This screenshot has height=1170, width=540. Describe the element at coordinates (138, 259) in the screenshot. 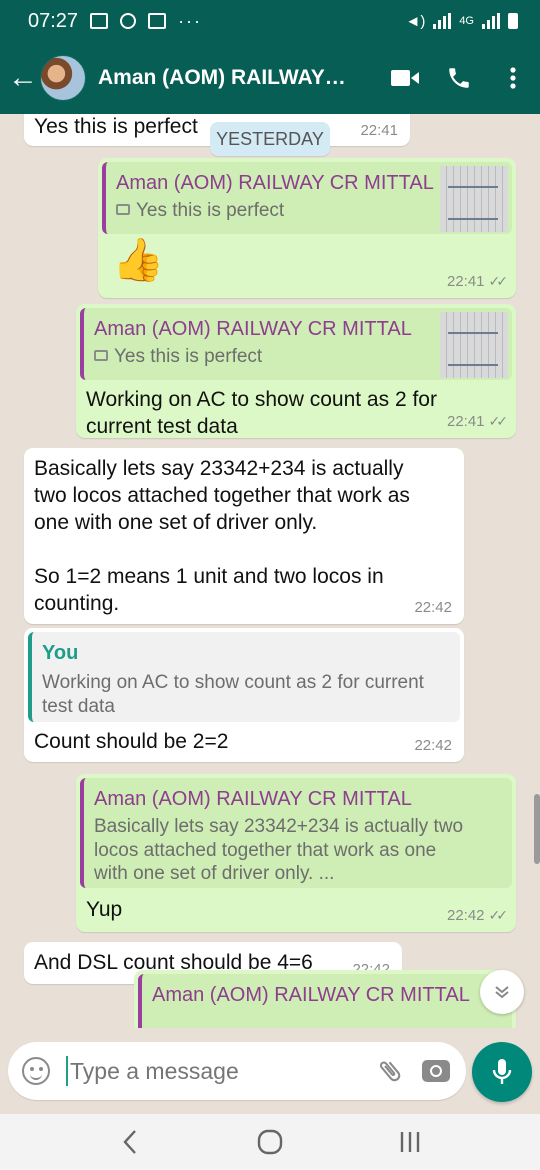

I see `thumbs-up-emoji: 👍` at that location.